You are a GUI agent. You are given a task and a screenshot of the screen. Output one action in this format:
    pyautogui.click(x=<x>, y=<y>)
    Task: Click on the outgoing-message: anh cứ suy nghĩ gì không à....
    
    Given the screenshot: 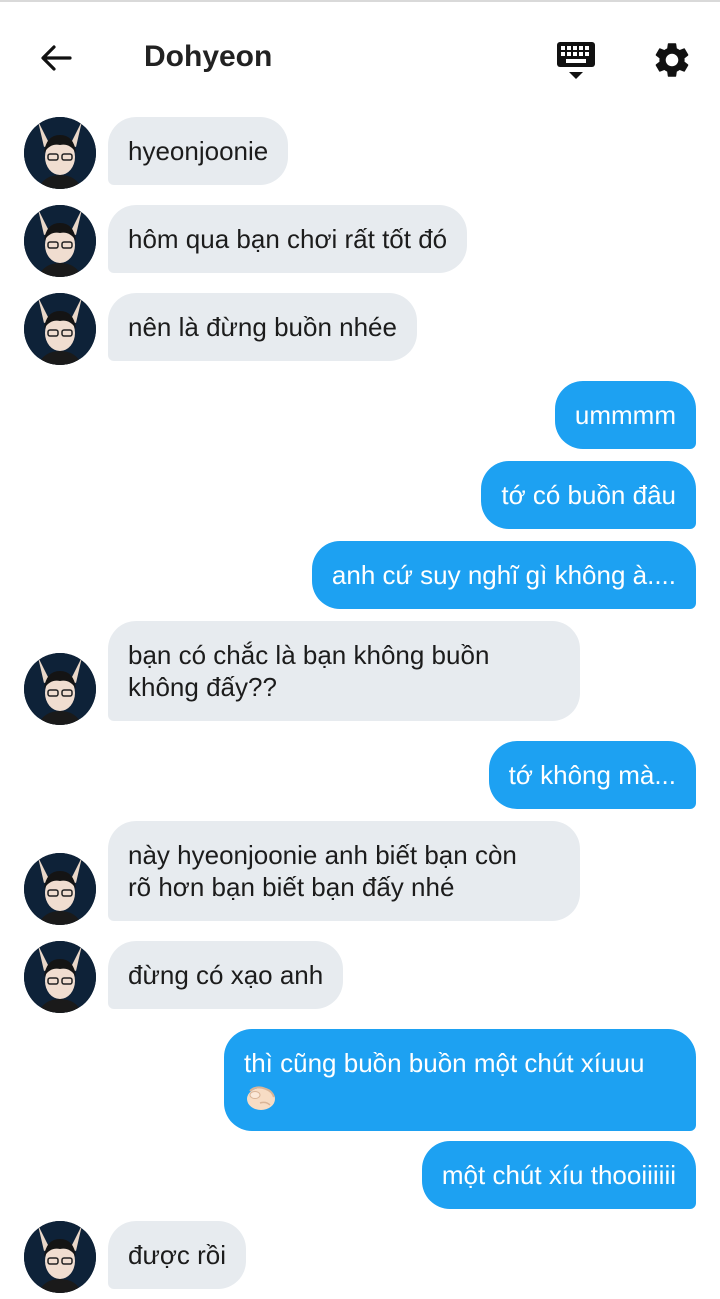 What is the action you would take?
    pyautogui.click(x=503, y=575)
    